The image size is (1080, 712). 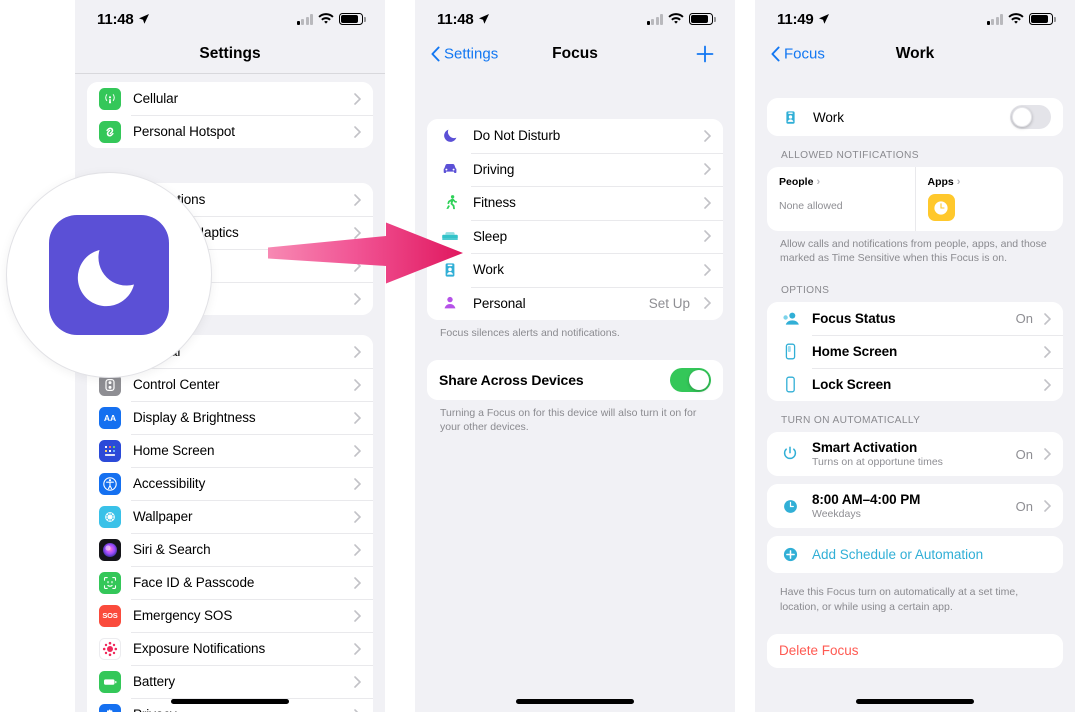 I want to click on settings-row-siri-search: Siri & Search, so click(x=230, y=549).